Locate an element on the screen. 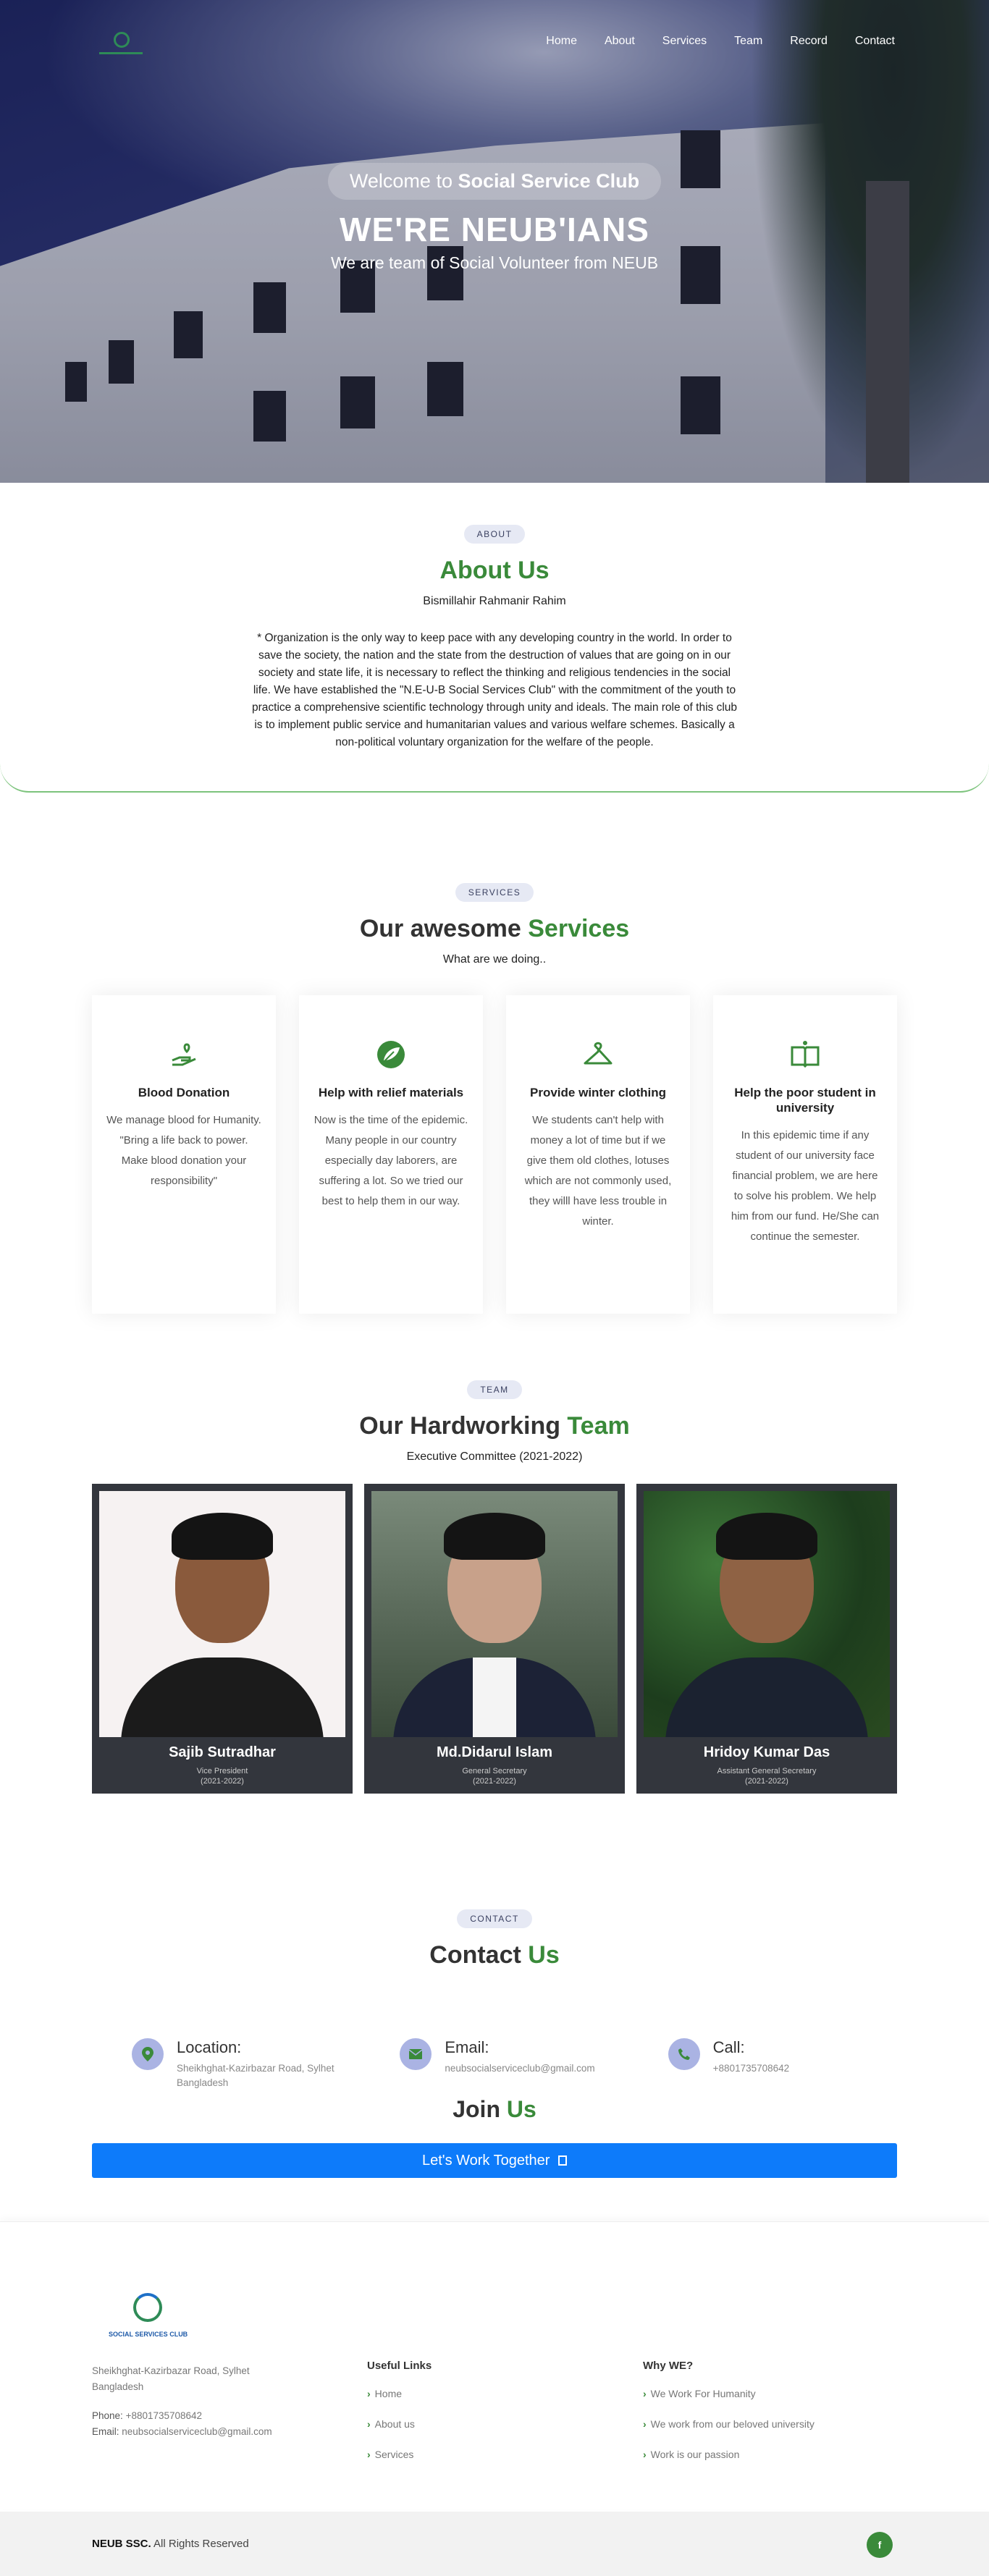  join-title: Join Us is located at coordinates (494, 2109).